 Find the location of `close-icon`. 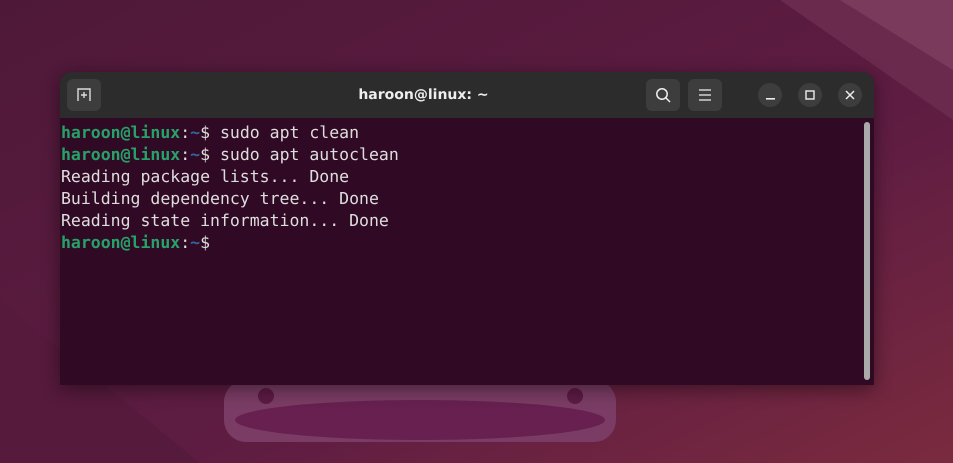

close-icon is located at coordinates (850, 95).